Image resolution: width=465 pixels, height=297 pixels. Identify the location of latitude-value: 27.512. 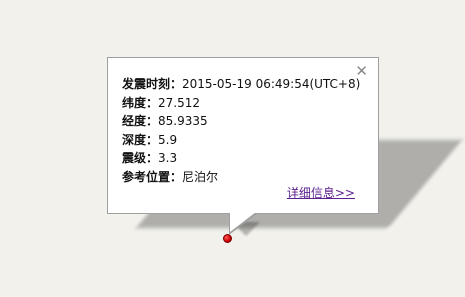
(179, 102).